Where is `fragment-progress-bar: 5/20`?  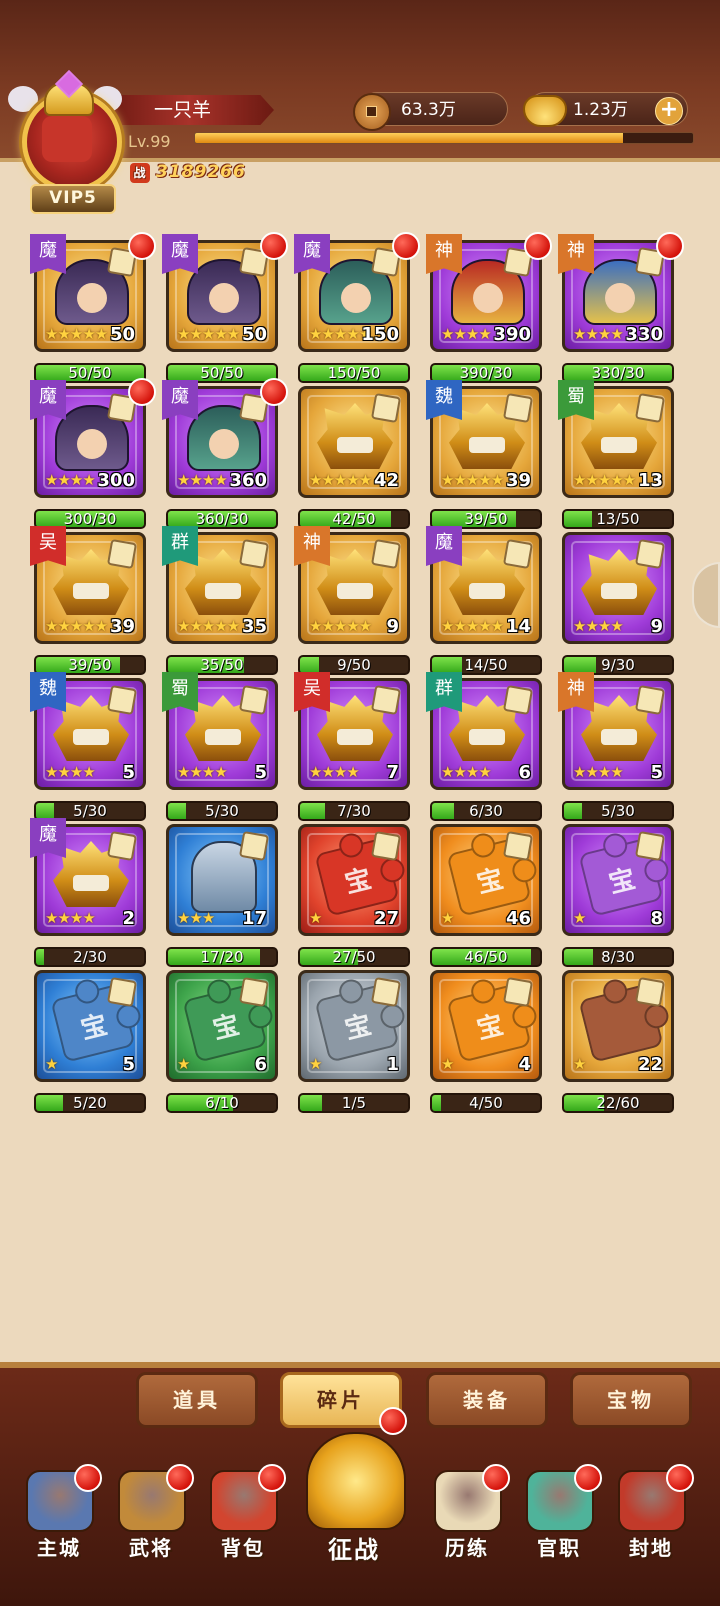 fragment-progress-bar: 5/20 is located at coordinates (90, 1103).